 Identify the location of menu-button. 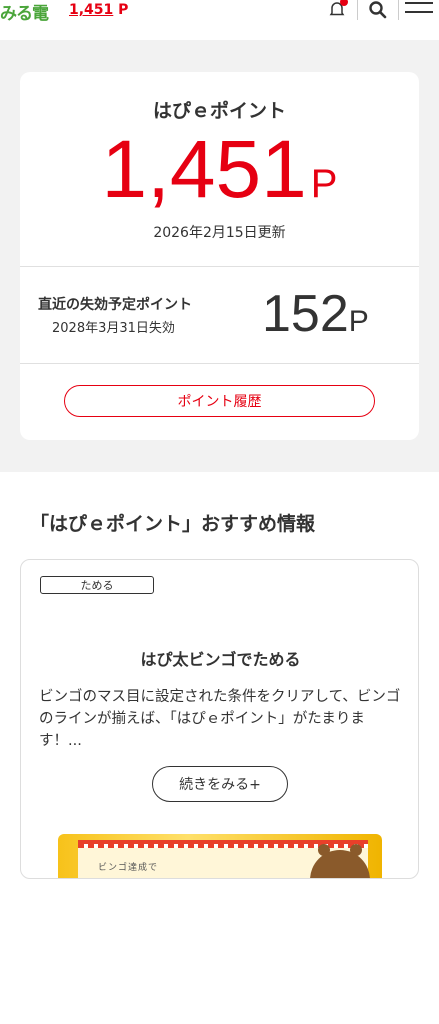
(419, 10).